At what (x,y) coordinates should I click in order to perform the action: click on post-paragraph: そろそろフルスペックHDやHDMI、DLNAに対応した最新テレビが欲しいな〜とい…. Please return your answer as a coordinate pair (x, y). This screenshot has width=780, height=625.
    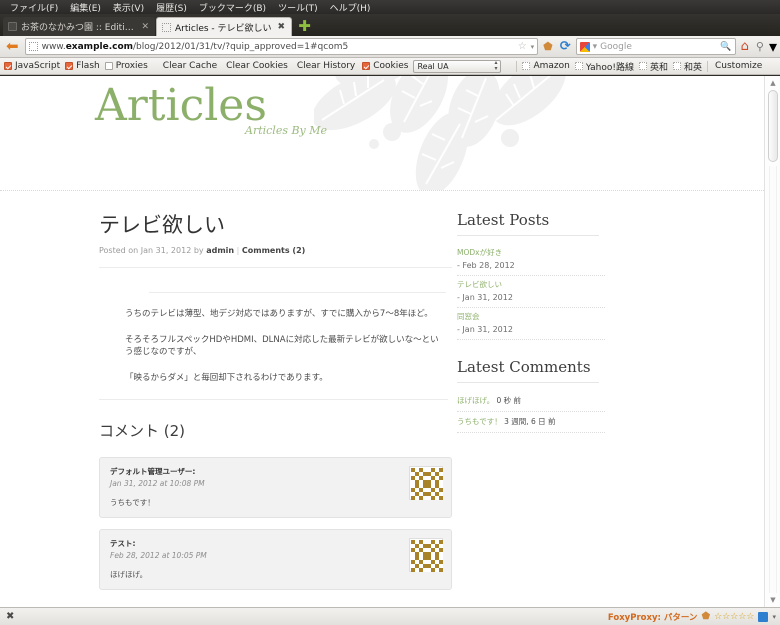
    Looking at the image, I should click on (282, 345).